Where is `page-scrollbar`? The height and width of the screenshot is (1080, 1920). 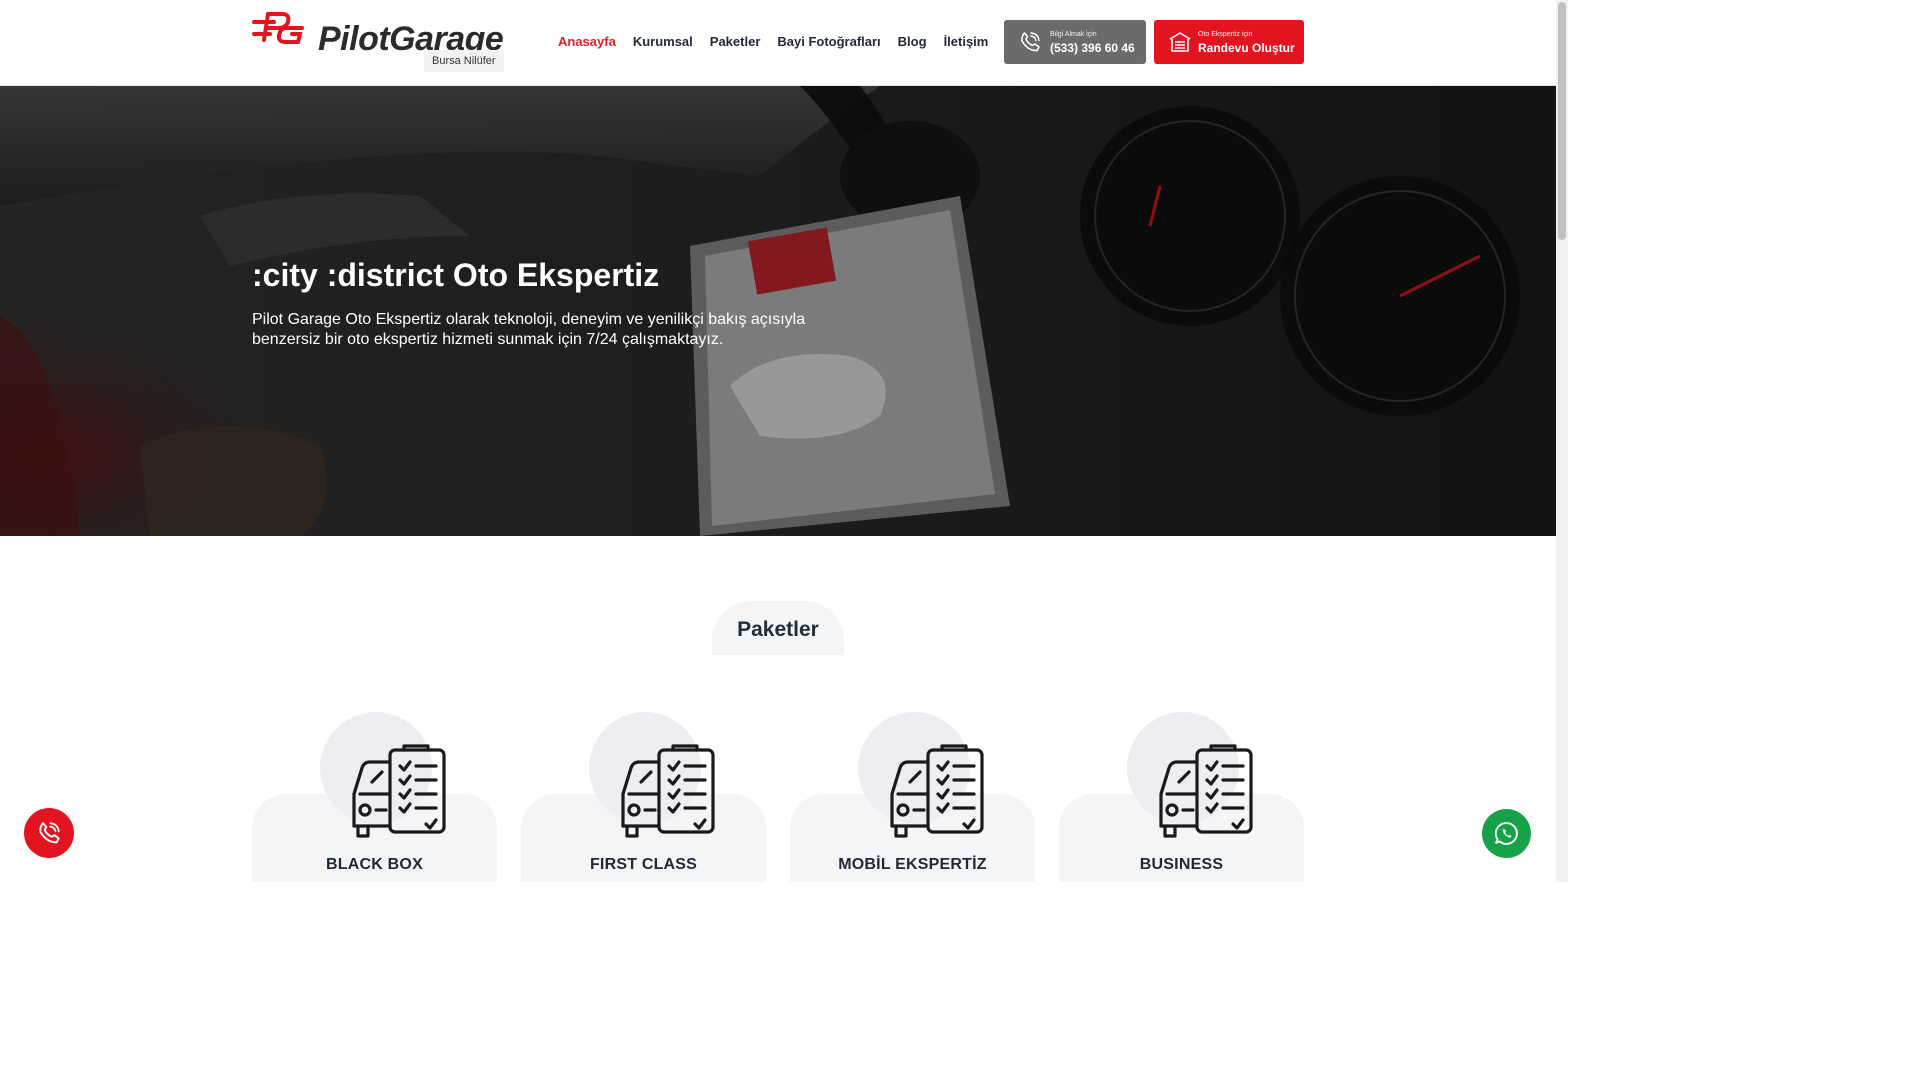
page-scrollbar is located at coordinates (1562, 441).